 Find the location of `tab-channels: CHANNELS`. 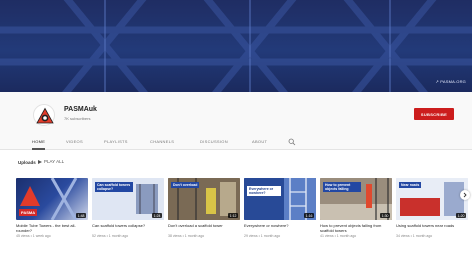

tab-channels: CHANNELS is located at coordinates (162, 144).